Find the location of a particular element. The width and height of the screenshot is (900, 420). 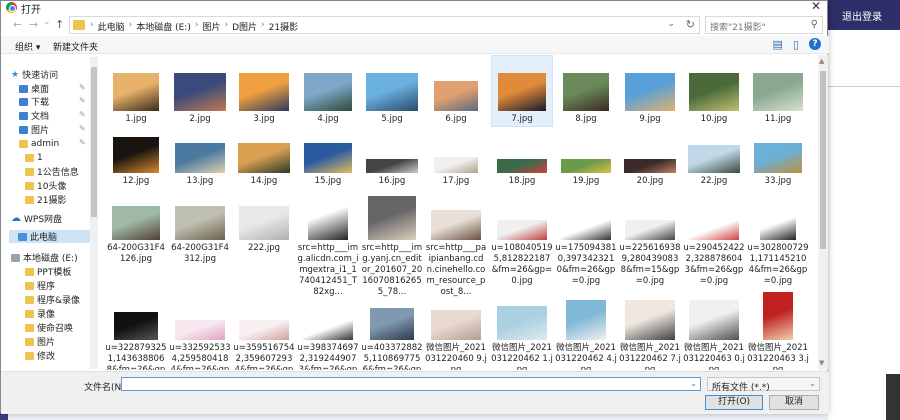

file-item: u=3228793251,1436388068&fm=26&gp=0.jpg is located at coordinates (136, 330).